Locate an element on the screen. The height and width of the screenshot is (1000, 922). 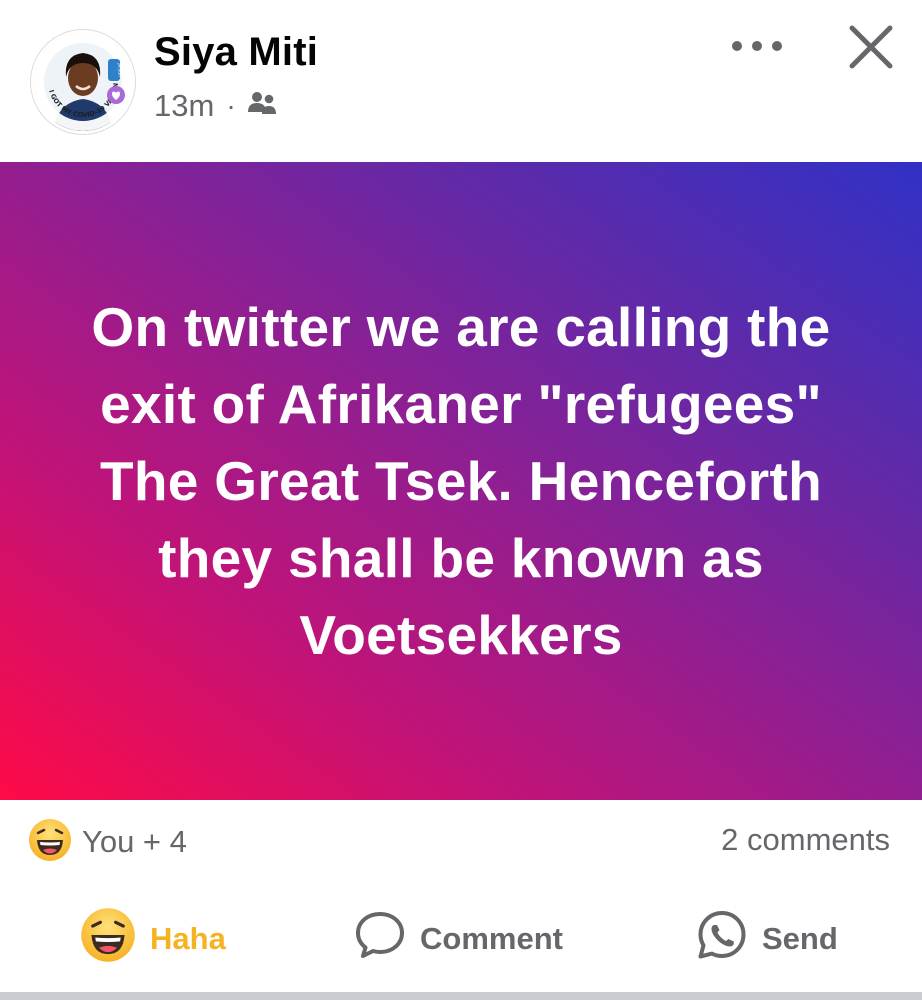
comment-label: Comment is located at coordinates (491, 938).